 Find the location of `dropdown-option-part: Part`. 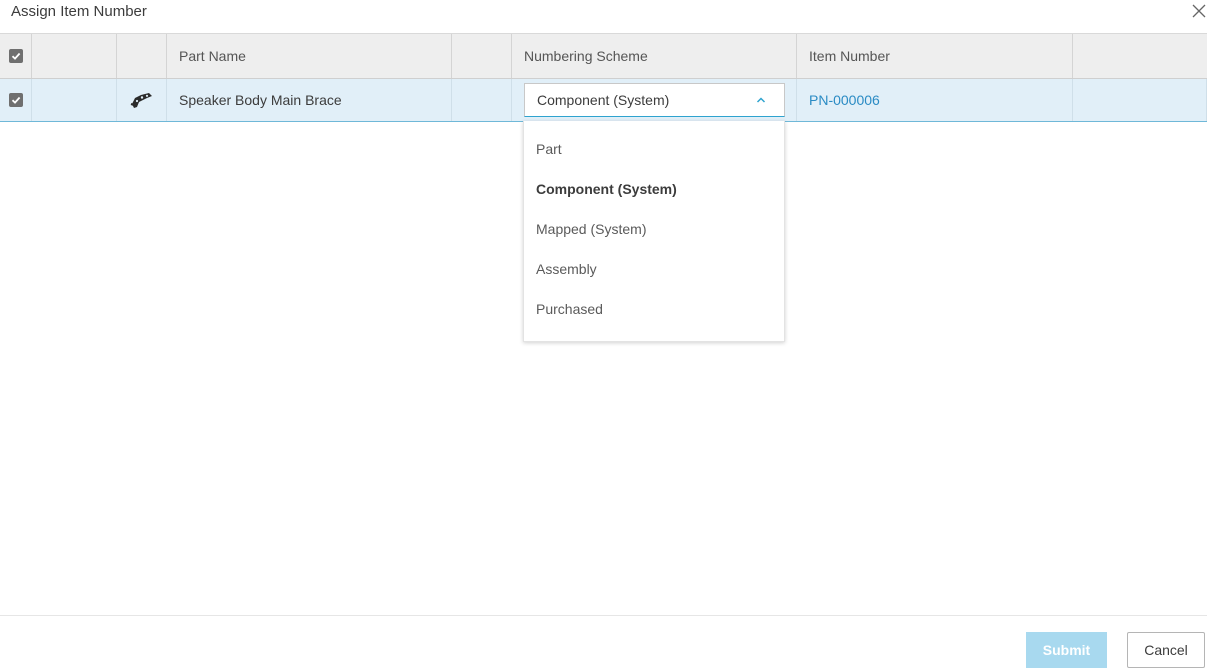

dropdown-option-part: Part is located at coordinates (549, 149).